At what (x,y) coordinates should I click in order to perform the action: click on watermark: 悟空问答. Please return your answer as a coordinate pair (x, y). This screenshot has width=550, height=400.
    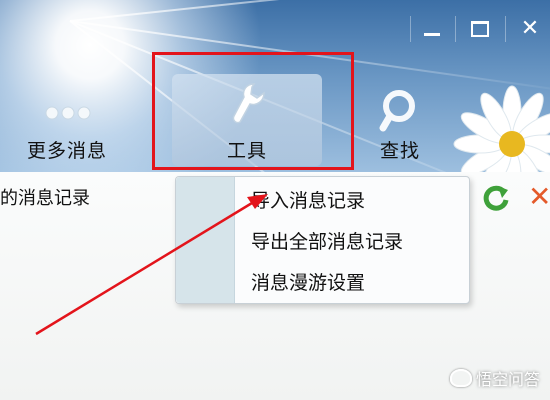
    Looking at the image, I should click on (494, 378).